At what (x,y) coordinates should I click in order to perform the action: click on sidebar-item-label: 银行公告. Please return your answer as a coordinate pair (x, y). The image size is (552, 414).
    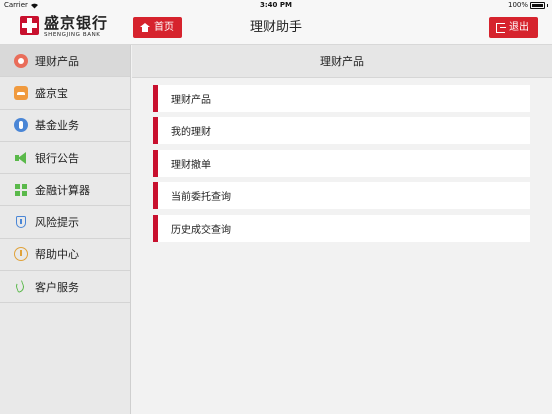
    Looking at the image, I should click on (57, 158).